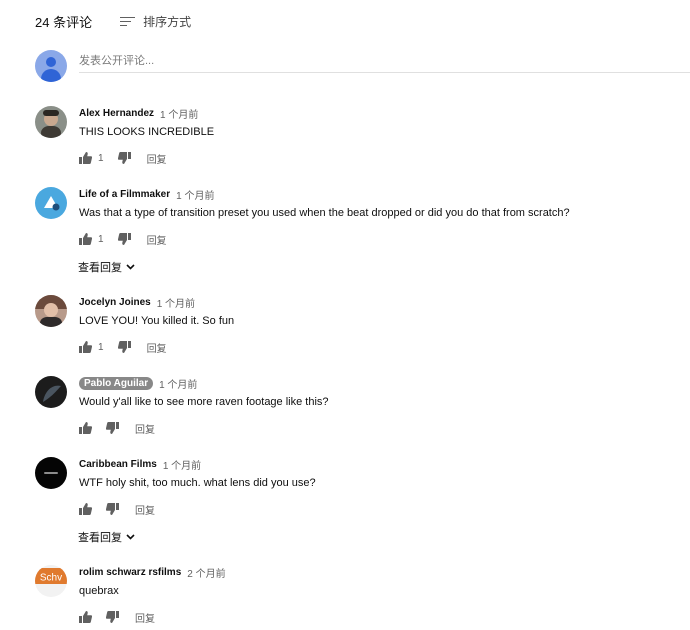 The height and width of the screenshot is (630, 690). What do you see at coordinates (64, 22) in the screenshot?
I see `comment-count: 24 条评论` at bounding box center [64, 22].